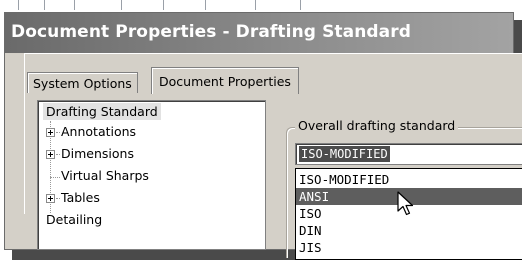  Describe the element at coordinates (409, 230) in the screenshot. I see `option-din: DIN` at that location.